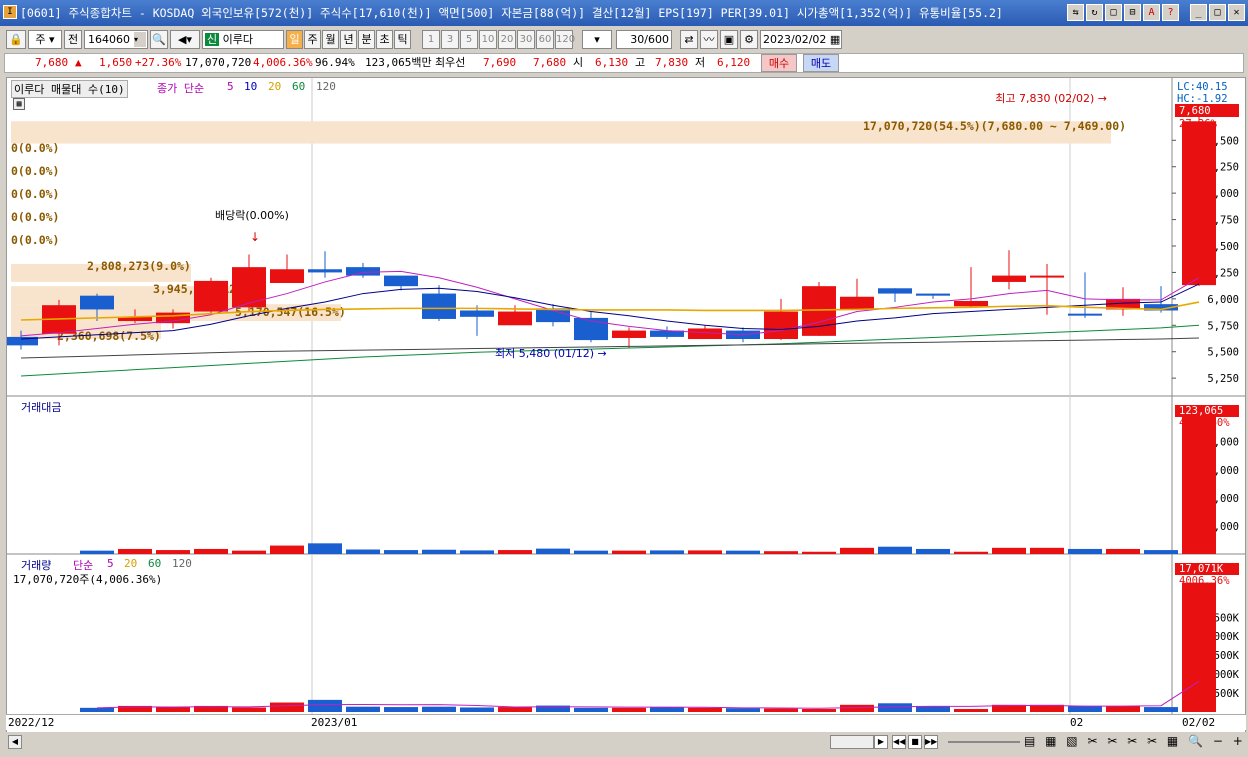 The image size is (1248, 757). Describe the element at coordinates (597, 39) in the screenshot. I see `interval-dropdown: ▾` at that location.